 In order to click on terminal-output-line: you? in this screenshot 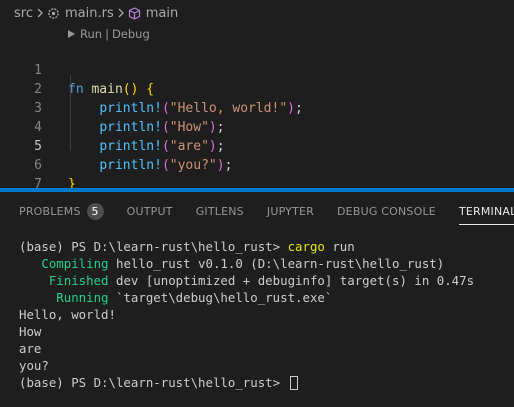, I will do `click(34, 365)`.